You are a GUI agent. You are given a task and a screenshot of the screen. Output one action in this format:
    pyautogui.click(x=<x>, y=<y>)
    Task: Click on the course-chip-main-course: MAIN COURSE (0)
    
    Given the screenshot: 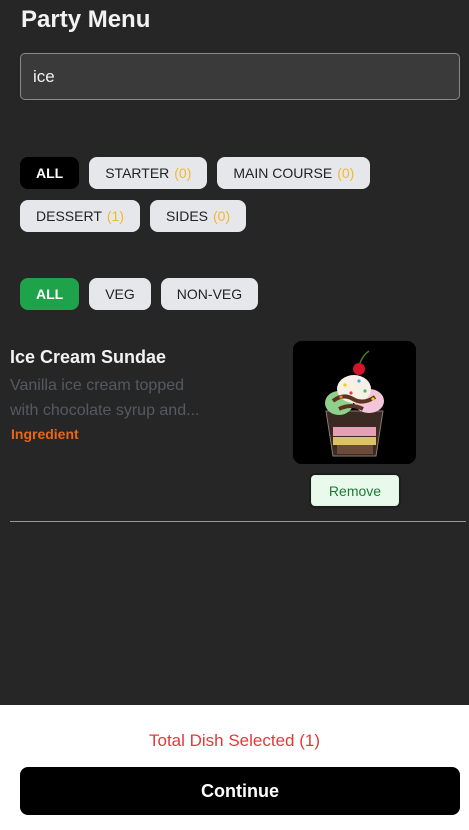 What is the action you would take?
    pyautogui.click(x=294, y=173)
    